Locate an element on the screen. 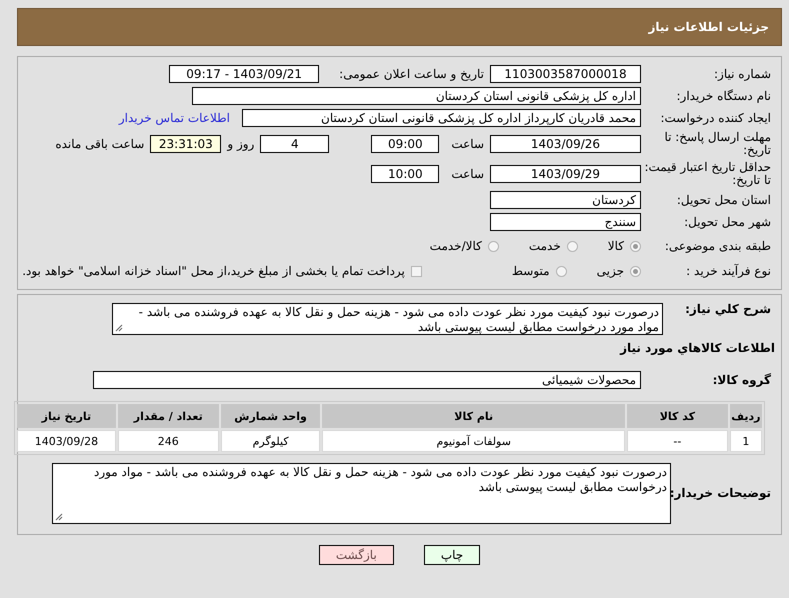  treasury-note: پرداخت تمام یا بخشی از مبلغ خرید،از محل "اسناد خزانه اسلامی" خواهد بود. is located at coordinates (213, 271).